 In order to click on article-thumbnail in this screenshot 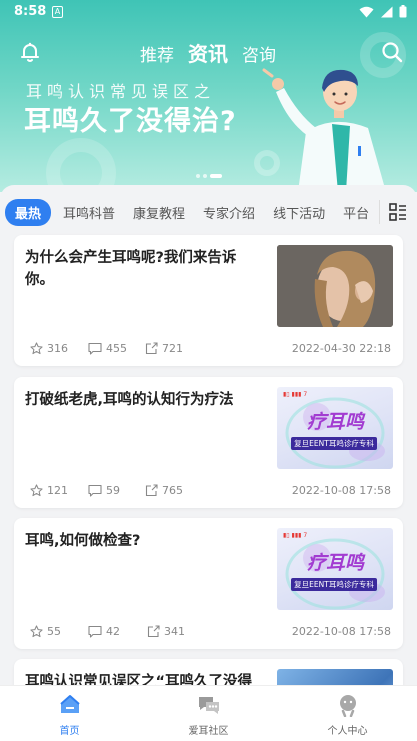, I will do `click(335, 286)`.